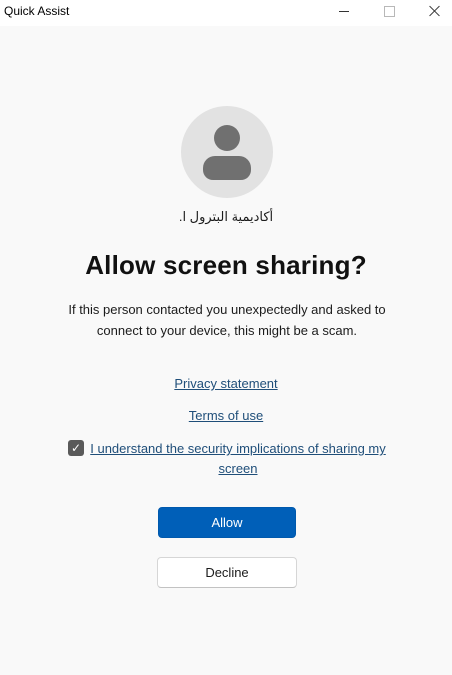 This screenshot has height=675, width=452. Describe the element at coordinates (227, 572) in the screenshot. I see `decline-button: Decline` at that location.